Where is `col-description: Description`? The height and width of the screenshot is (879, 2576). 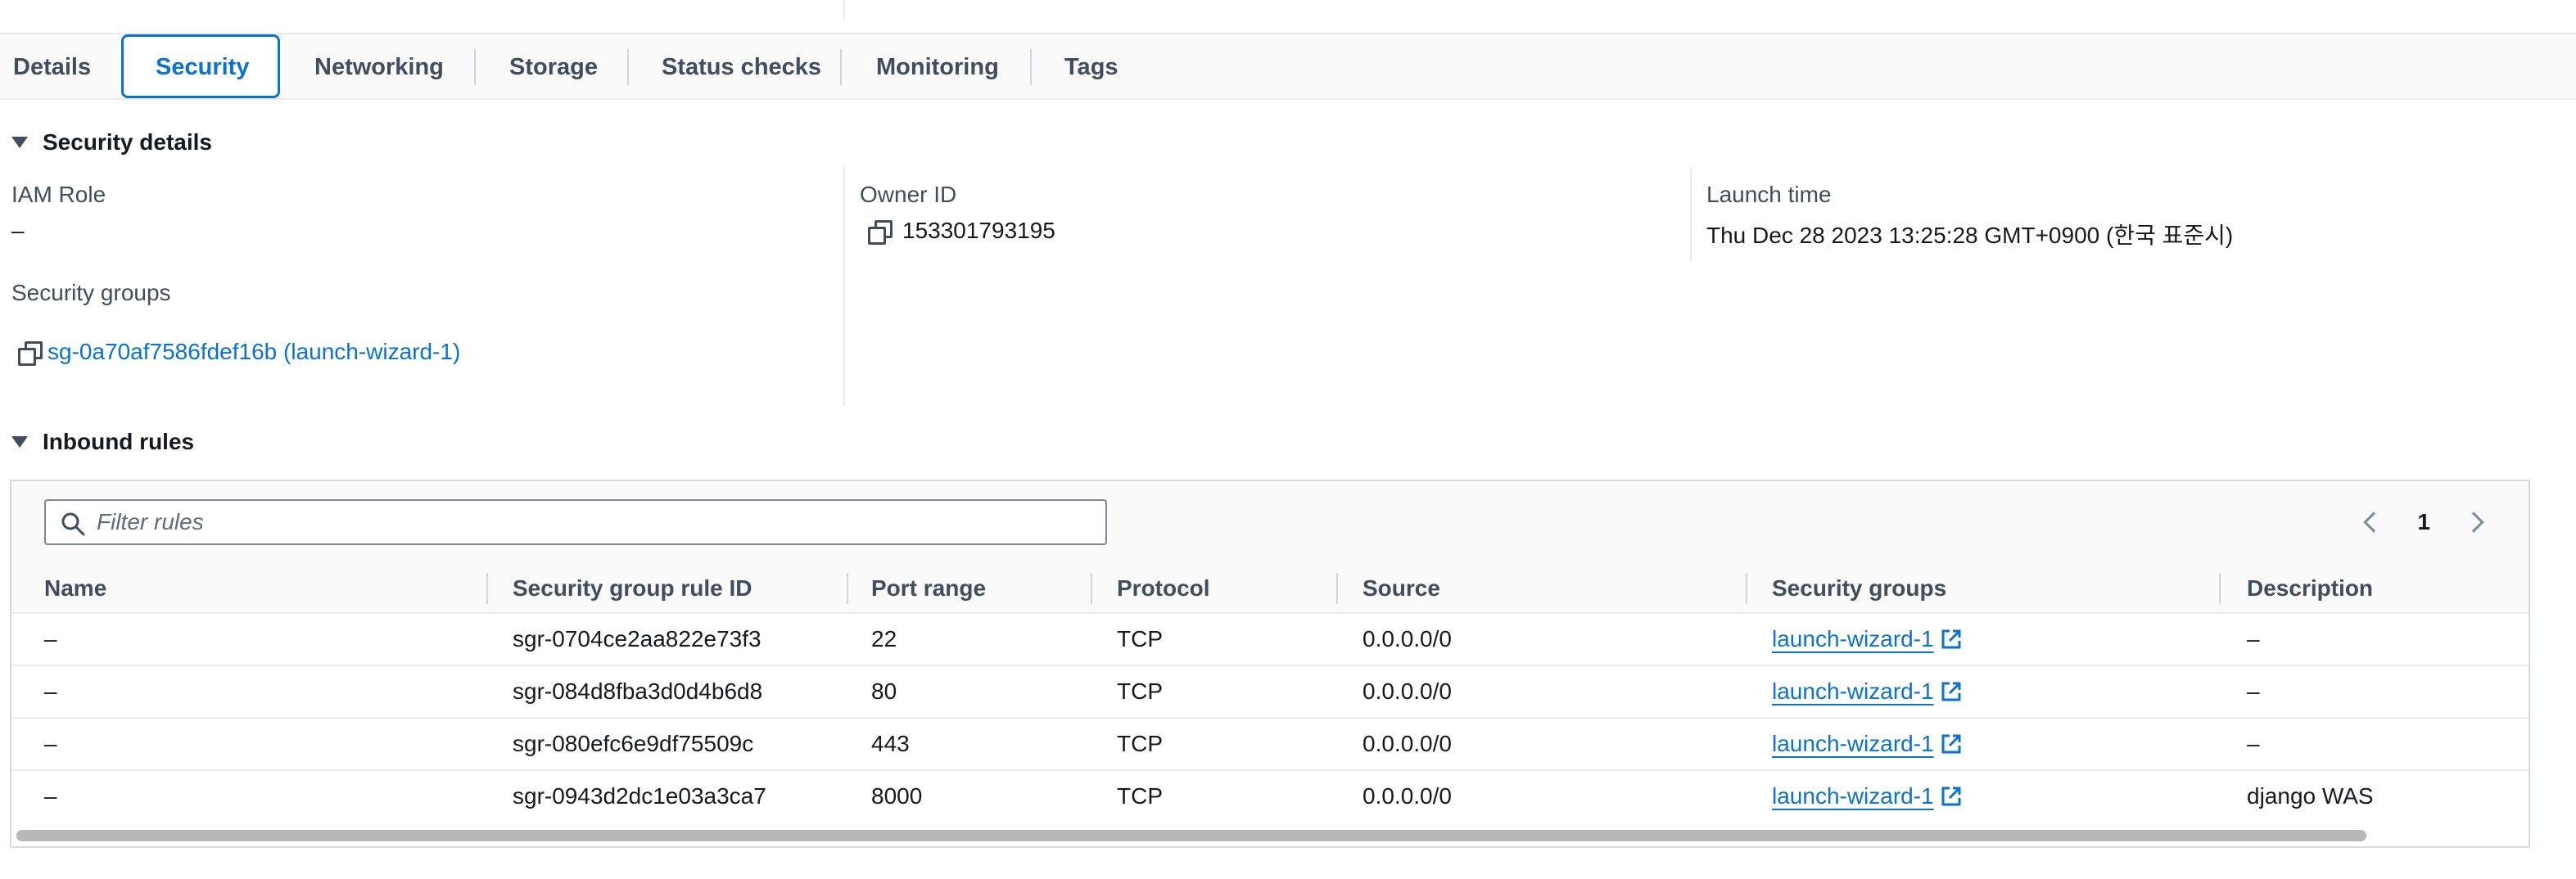
col-description: Description is located at coordinates (2310, 588).